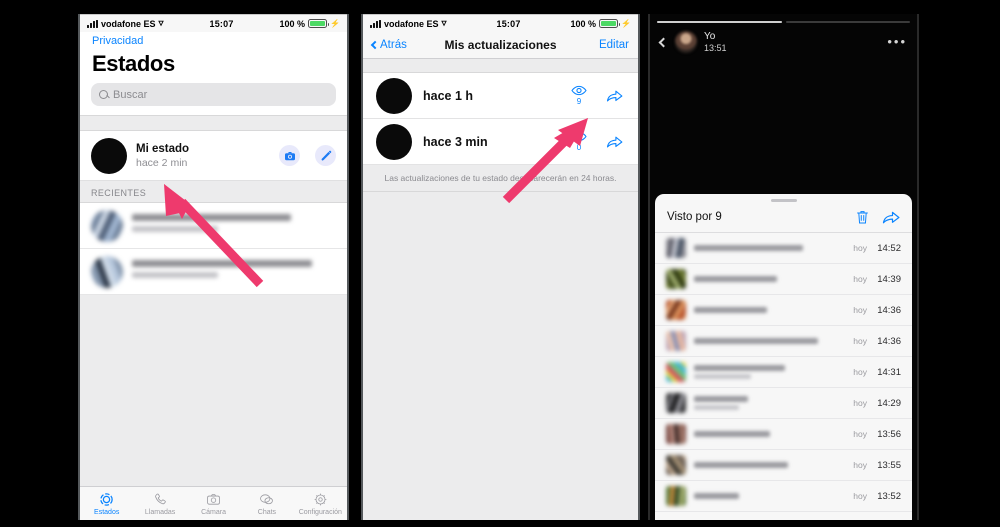 The height and width of the screenshot is (527, 1000). I want to click on back-link-privacidad: Privacidad, so click(213, 39).